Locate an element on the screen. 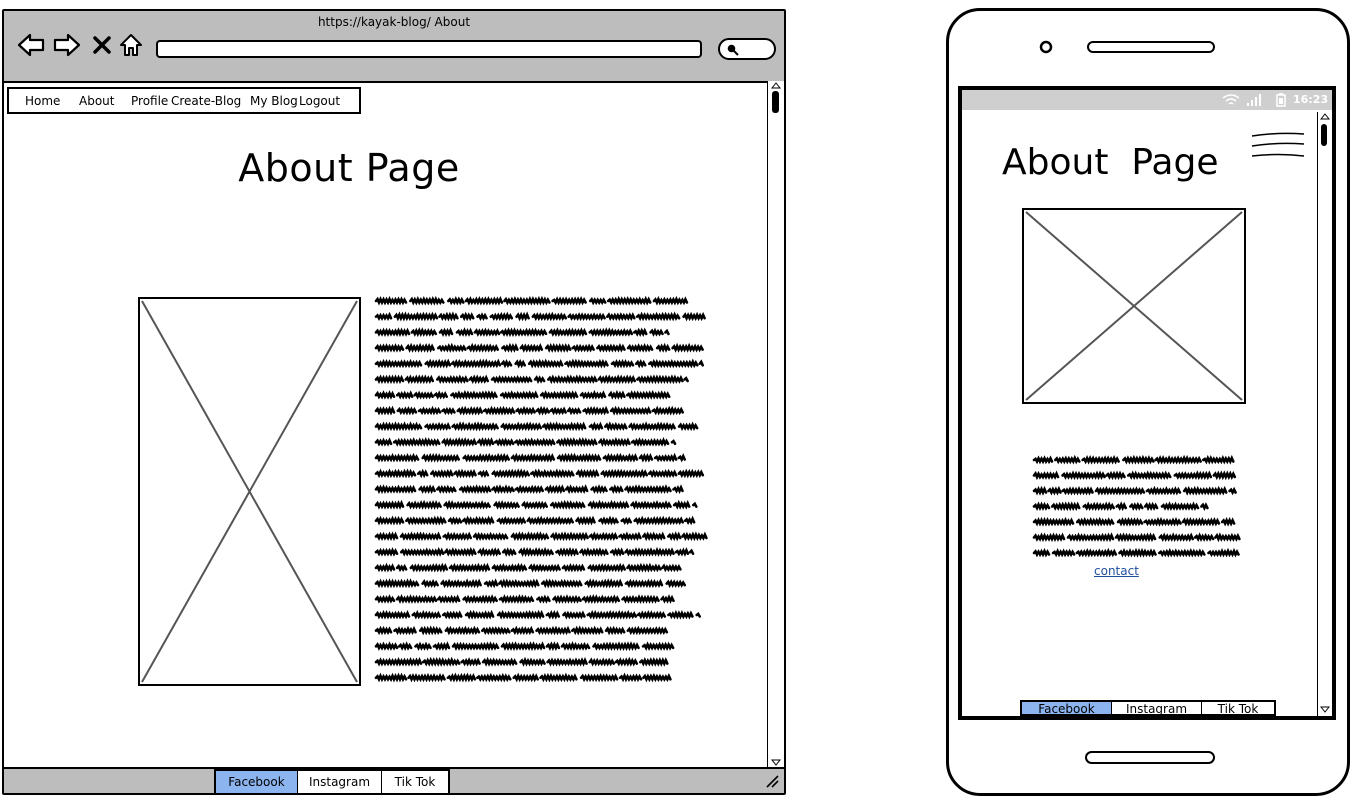  mobile-social-links-group: Facebook Instagram Tik Tok is located at coordinates (1148, 708).